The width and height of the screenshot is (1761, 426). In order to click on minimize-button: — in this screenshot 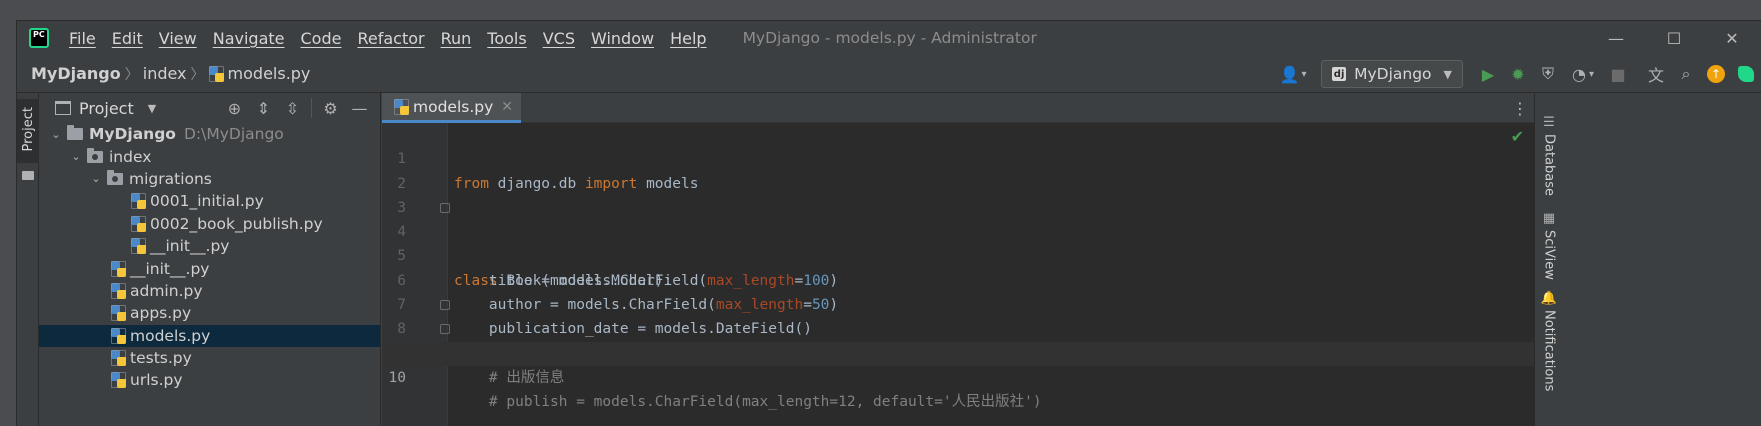, I will do `click(1616, 38)`.